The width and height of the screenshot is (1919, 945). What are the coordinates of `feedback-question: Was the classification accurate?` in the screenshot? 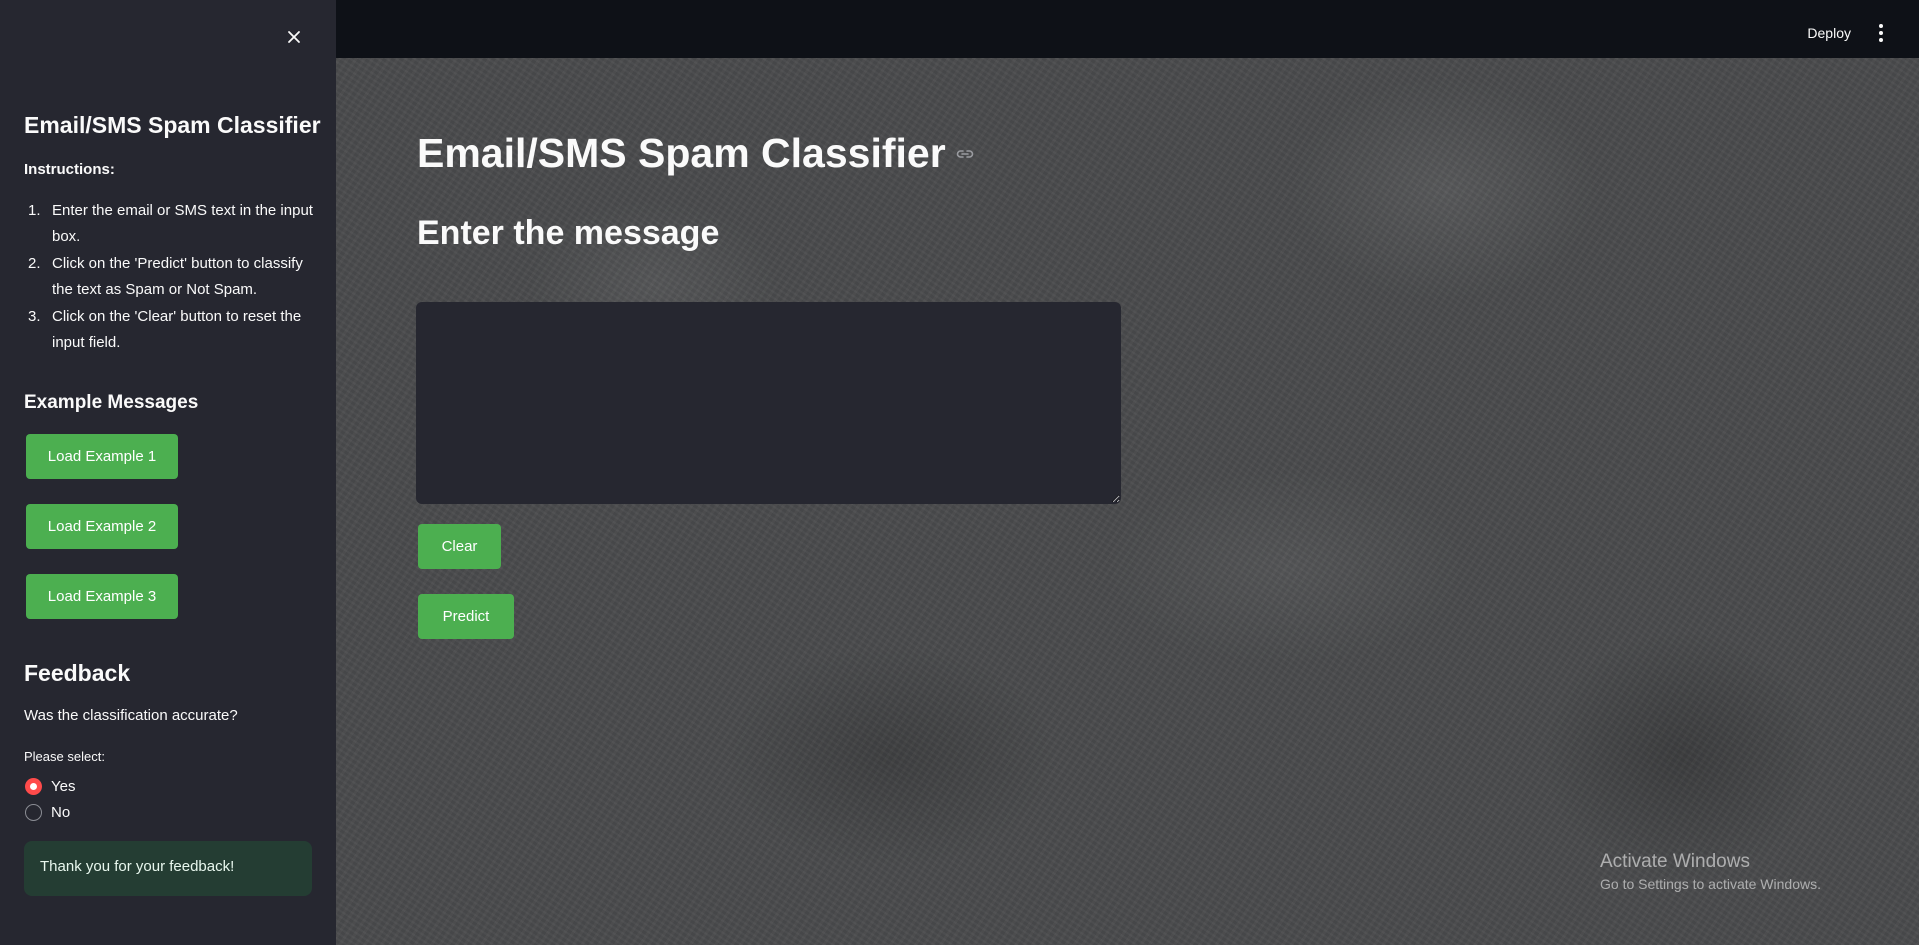 It's located at (131, 715).